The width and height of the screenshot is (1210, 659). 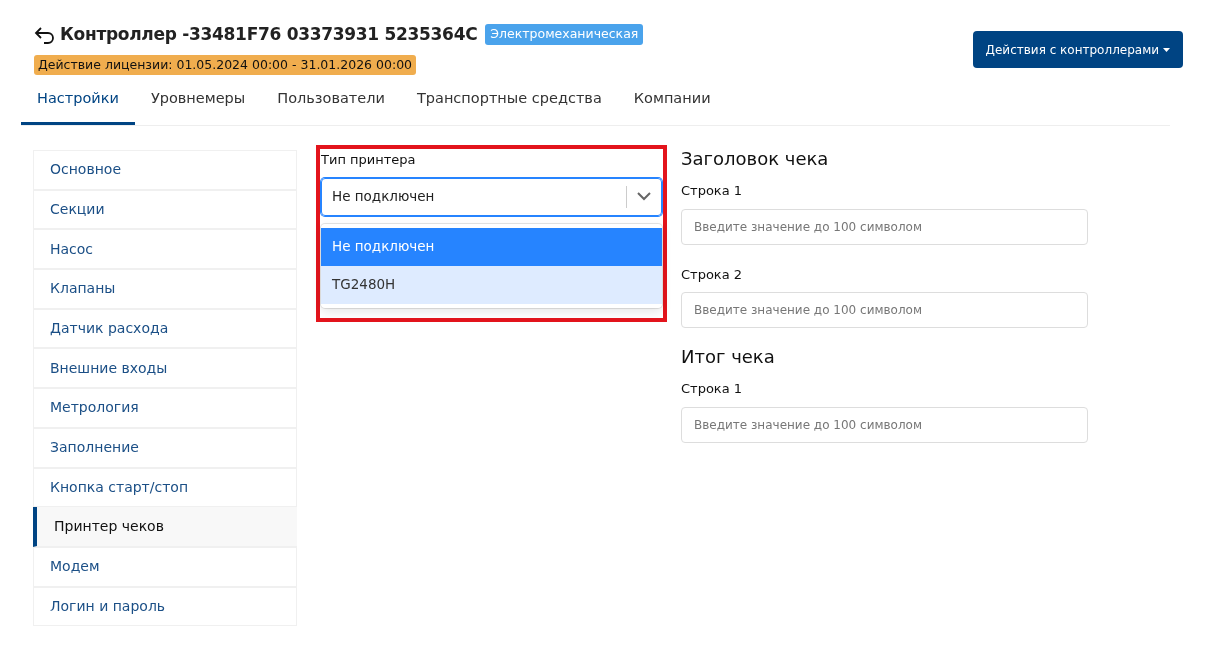 I want to click on sidebar-item: Кнопка старт/стоп, so click(x=165, y=487).